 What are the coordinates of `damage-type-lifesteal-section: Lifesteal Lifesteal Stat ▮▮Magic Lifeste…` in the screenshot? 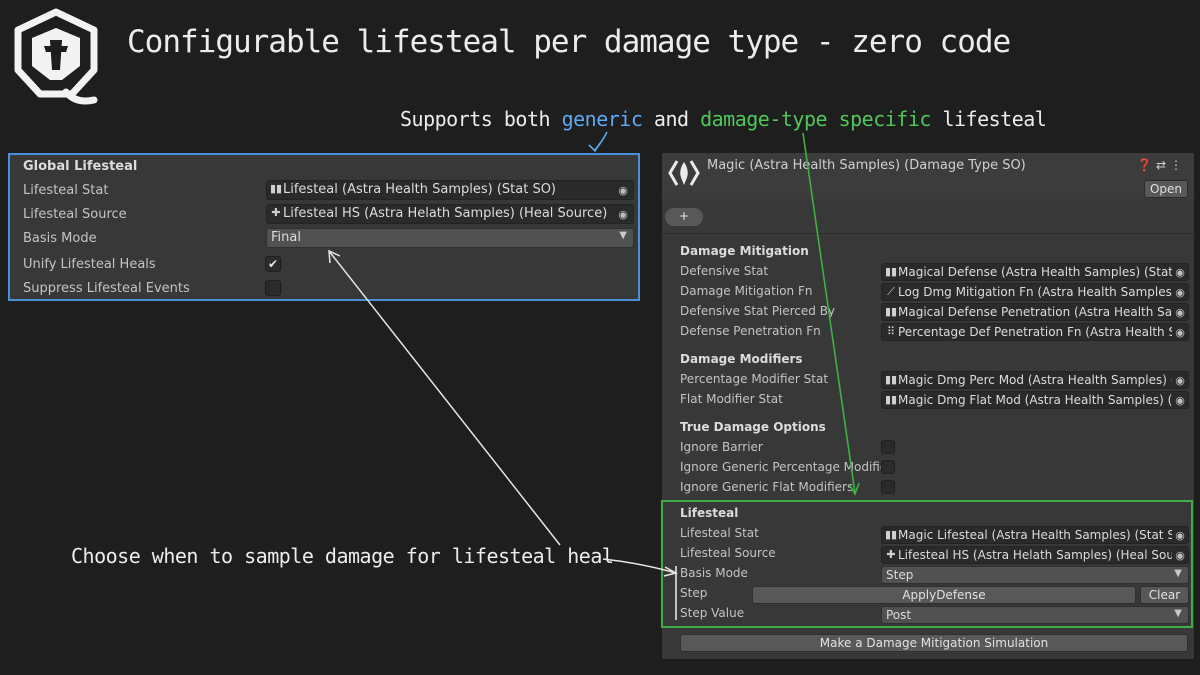 It's located at (927, 564).